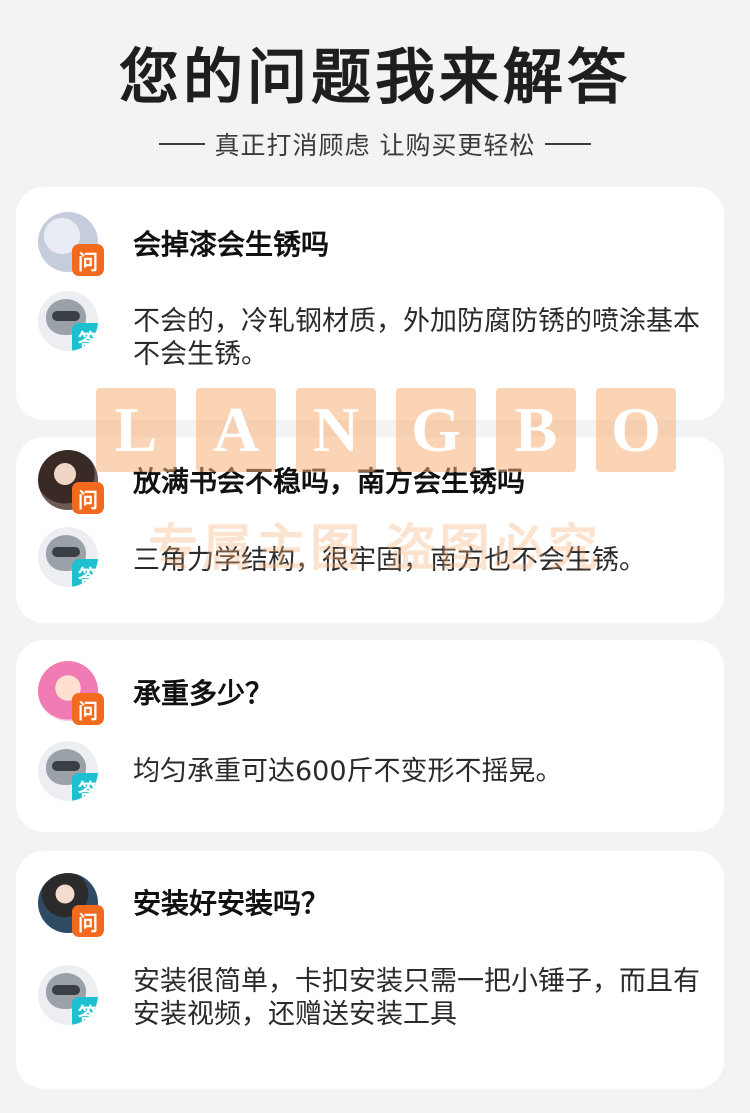 Image resolution: width=750 pixels, height=1113 pixels. I want to click on question-text: 会掉漆会生锈吗, so click(231, 244).